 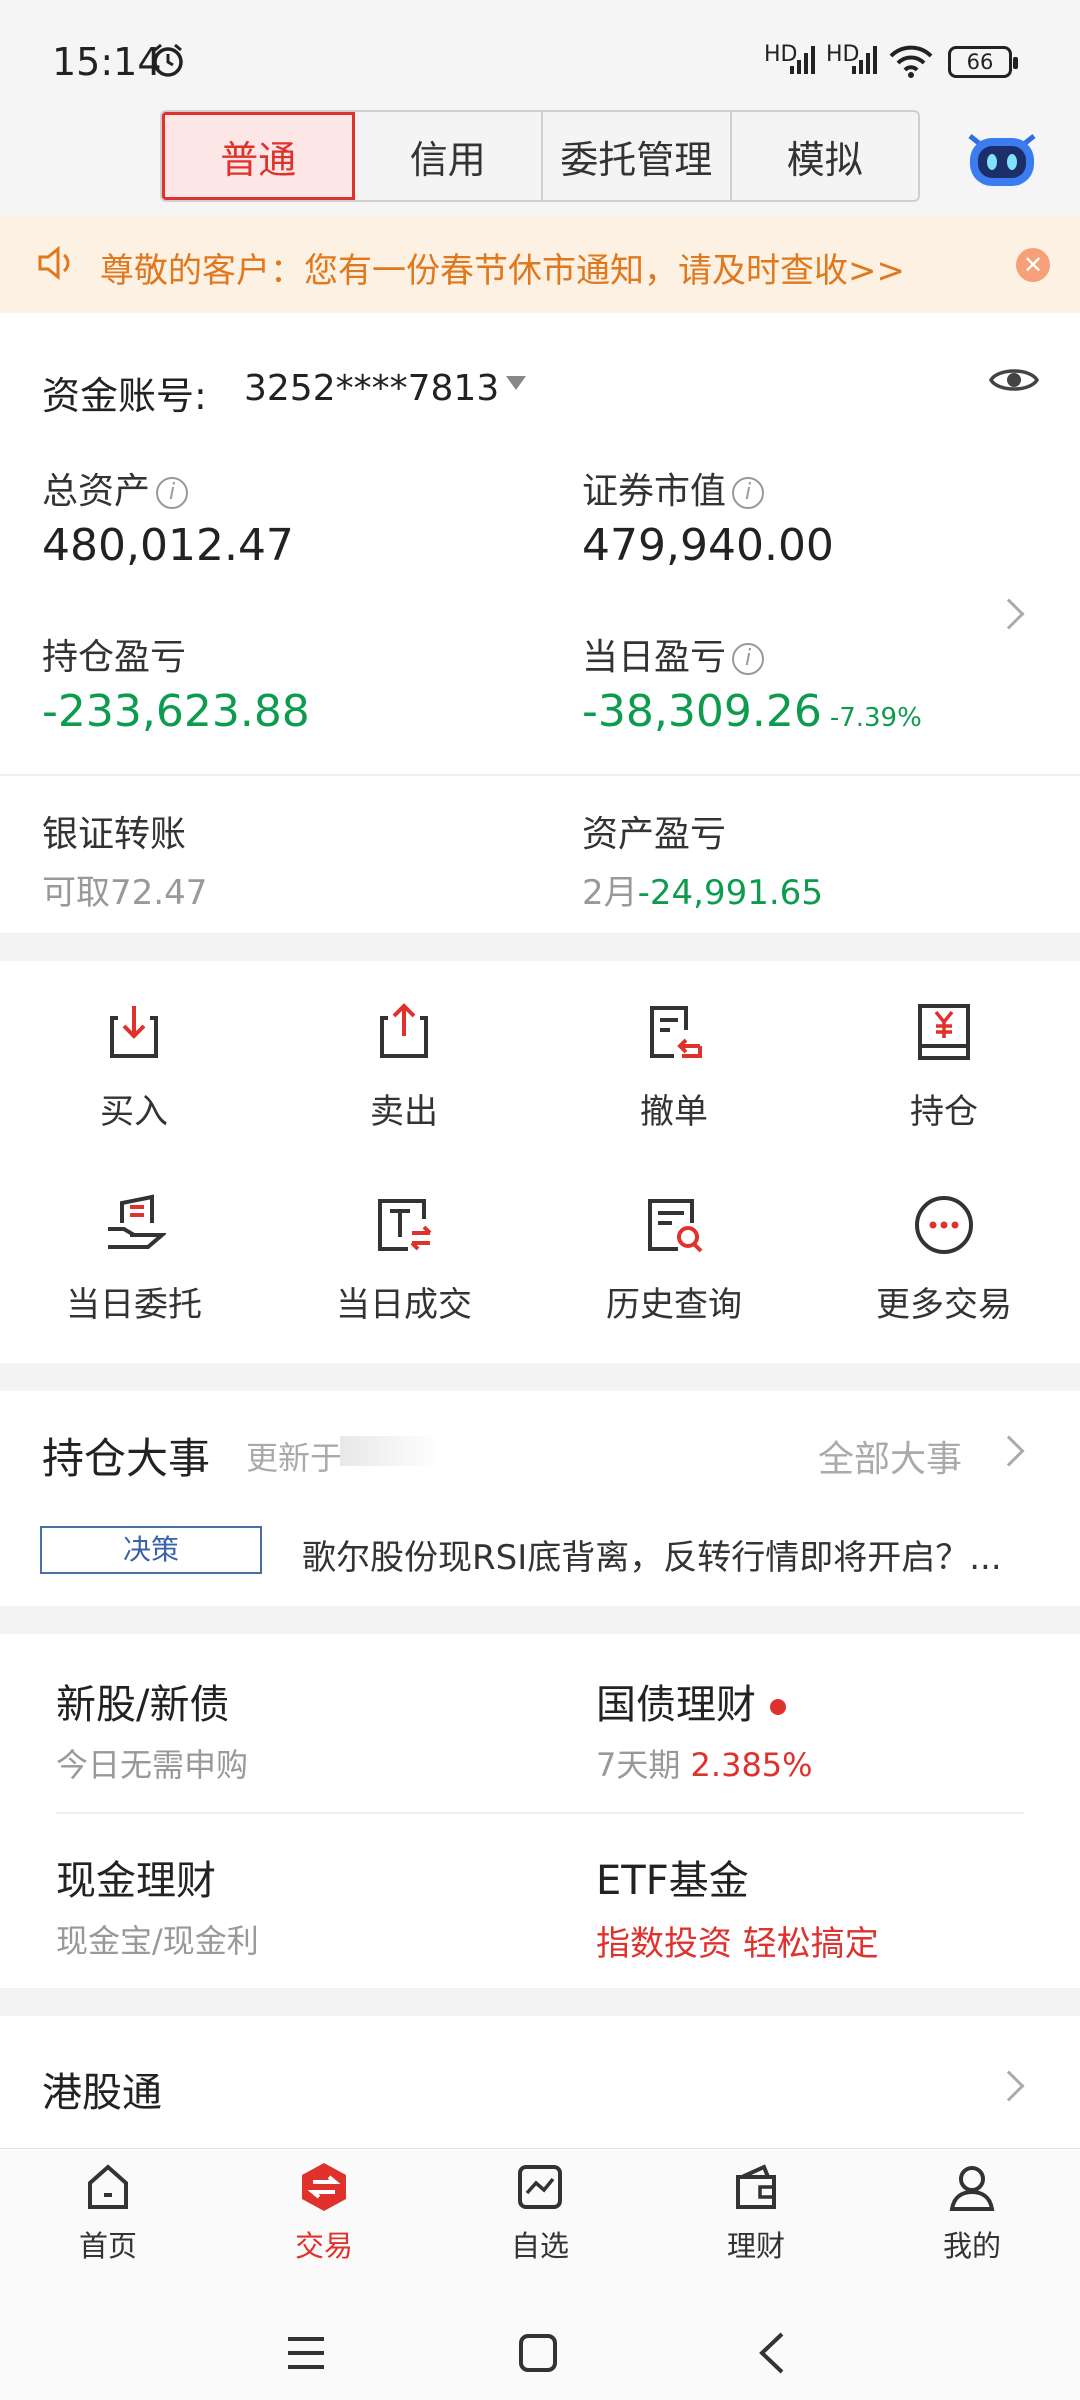 I want to click on action-today-order: 当日委托, so click(x=134, y=1259).